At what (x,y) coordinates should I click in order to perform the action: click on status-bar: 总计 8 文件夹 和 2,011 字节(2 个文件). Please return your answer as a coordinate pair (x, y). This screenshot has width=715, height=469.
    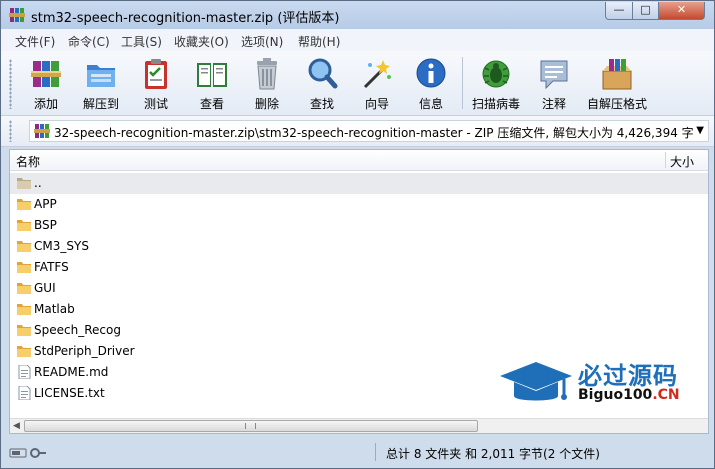
    Looking at the image, I should click on (357, 453).